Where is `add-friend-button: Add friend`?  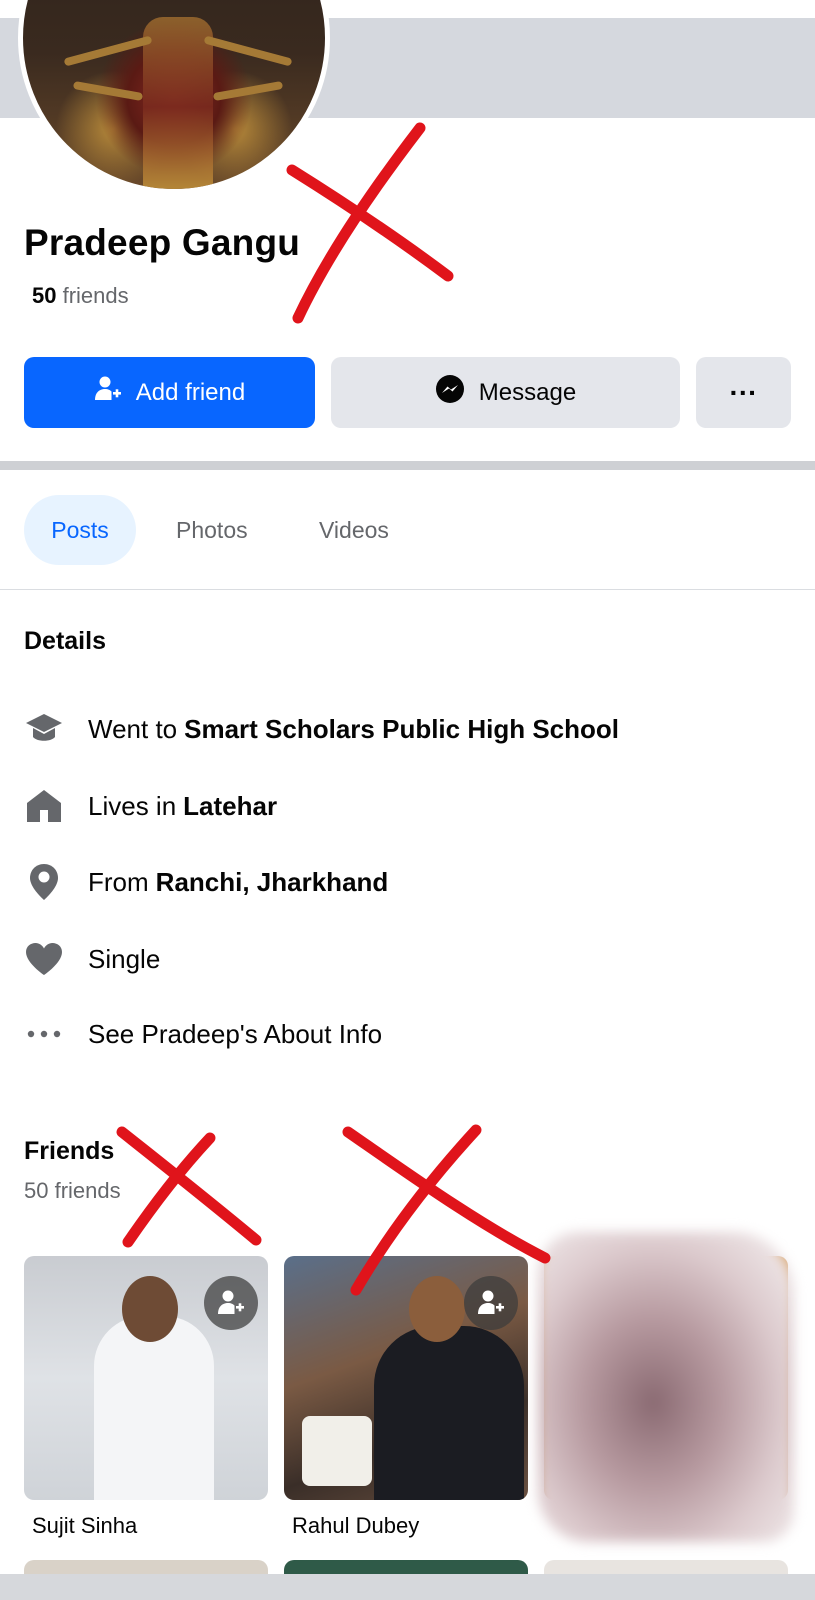 add-friend-button: Add friend is located at coordinates (169, 392).